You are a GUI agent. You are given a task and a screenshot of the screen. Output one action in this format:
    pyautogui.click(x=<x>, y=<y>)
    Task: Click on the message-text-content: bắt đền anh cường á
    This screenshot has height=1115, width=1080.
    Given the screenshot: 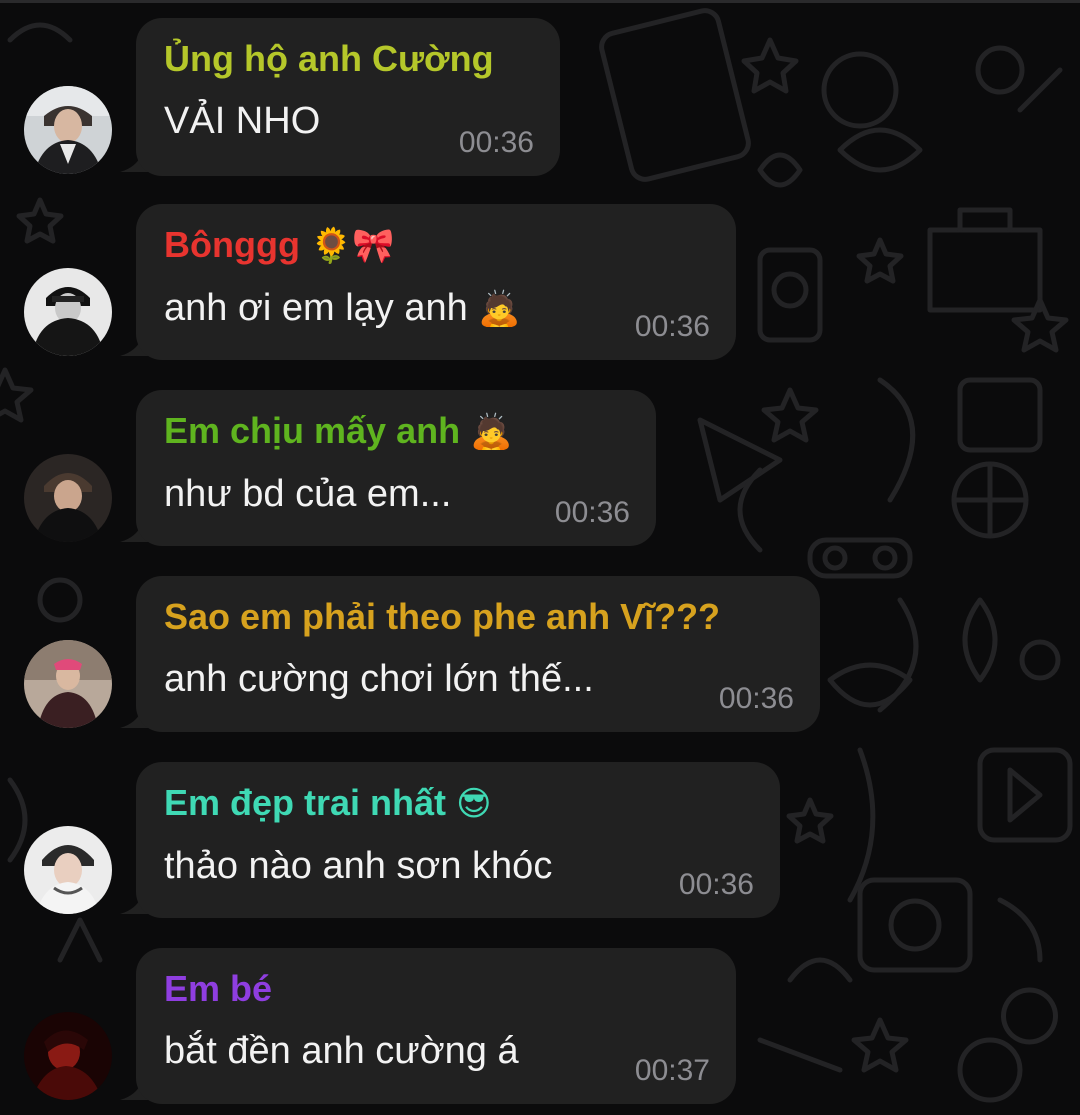 What is the action you would take?
    pyautogui.click(x=341, y=1051)
    